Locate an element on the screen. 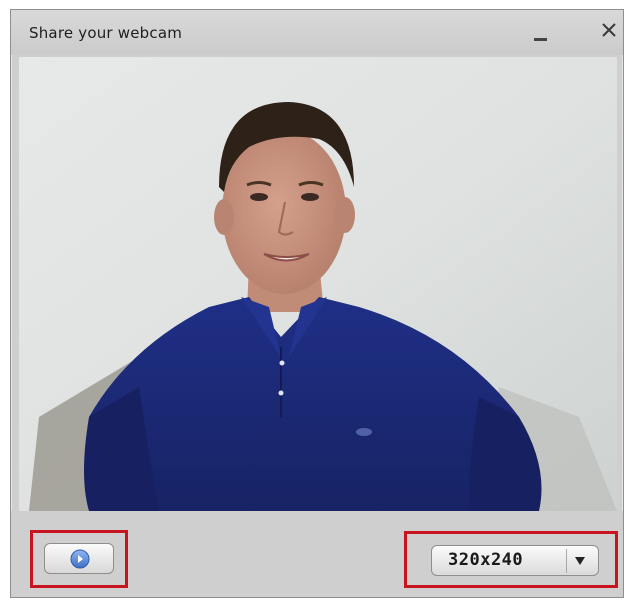  minimize-icon is located at coordinates (540, 39).